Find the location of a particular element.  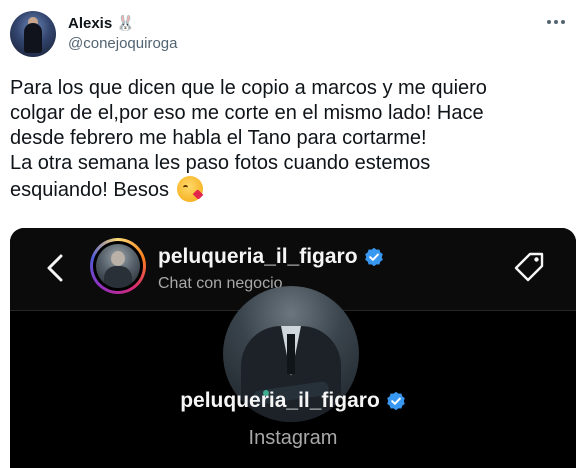

back-chevron-icon is located at coordinates (55, 268).